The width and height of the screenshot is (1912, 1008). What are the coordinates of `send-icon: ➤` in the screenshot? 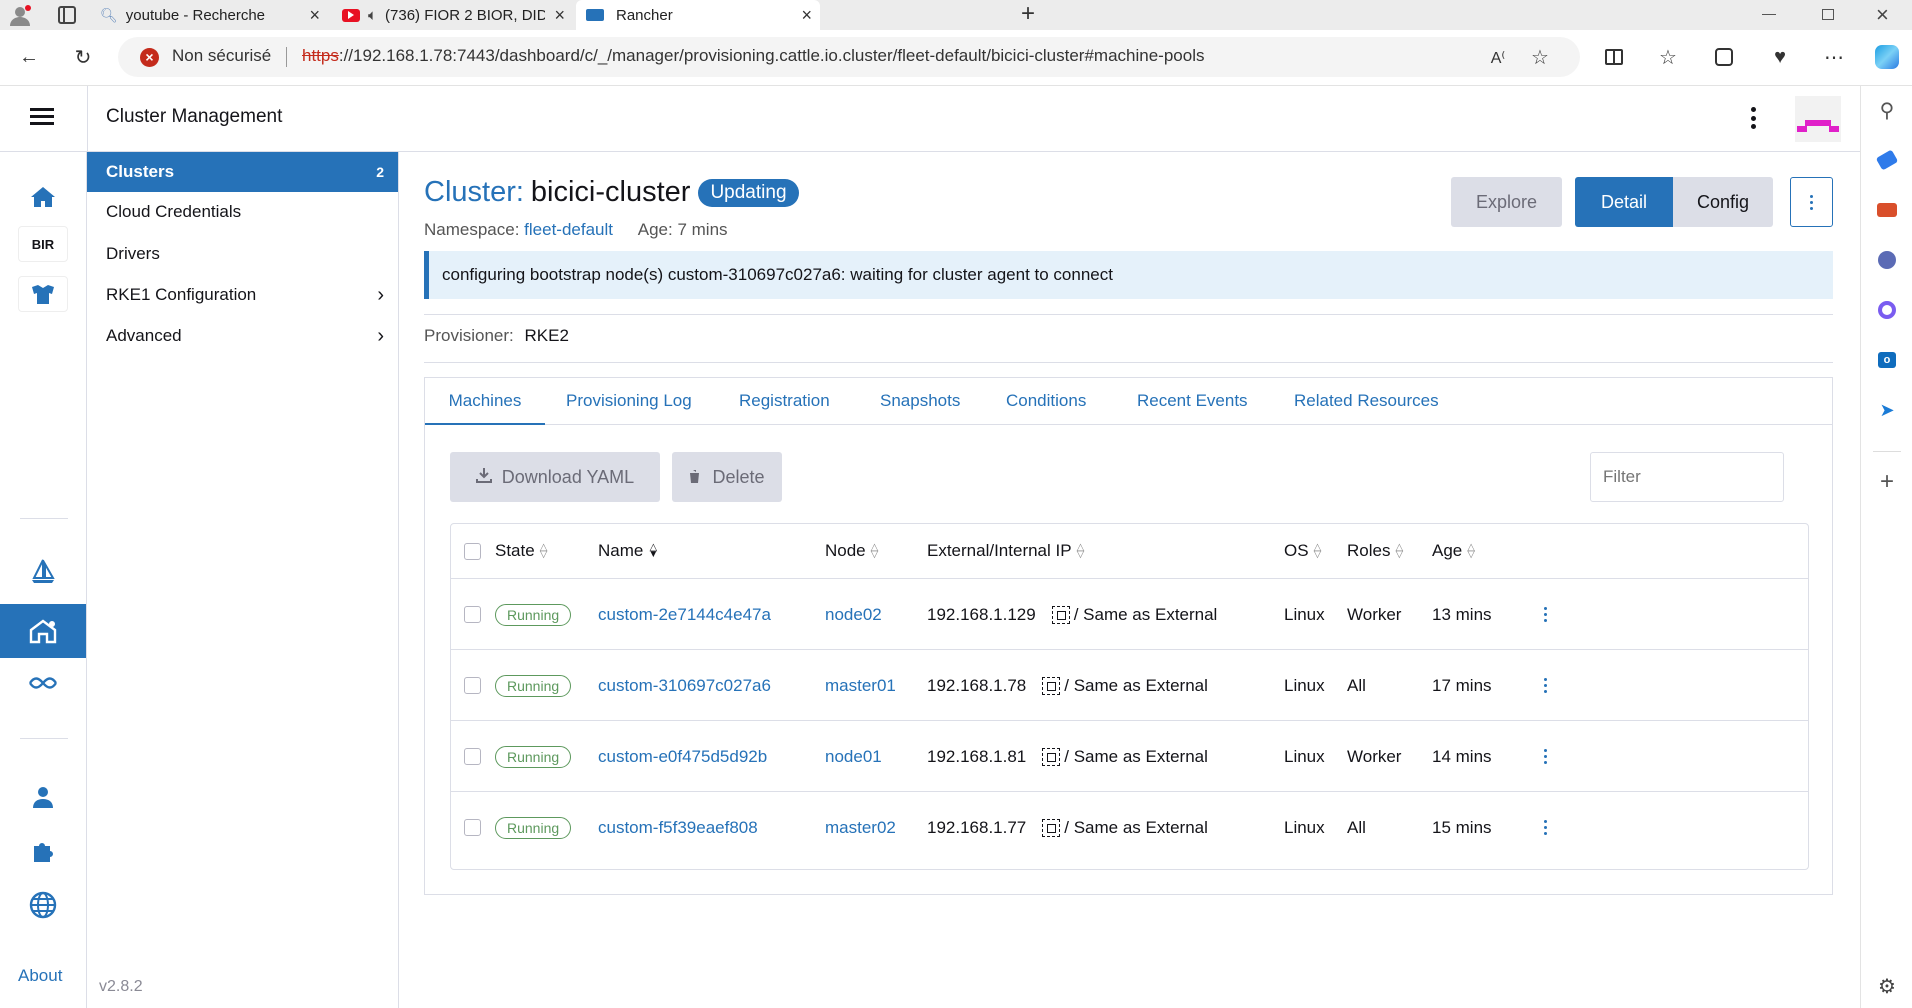 It's located at (1887, 410).